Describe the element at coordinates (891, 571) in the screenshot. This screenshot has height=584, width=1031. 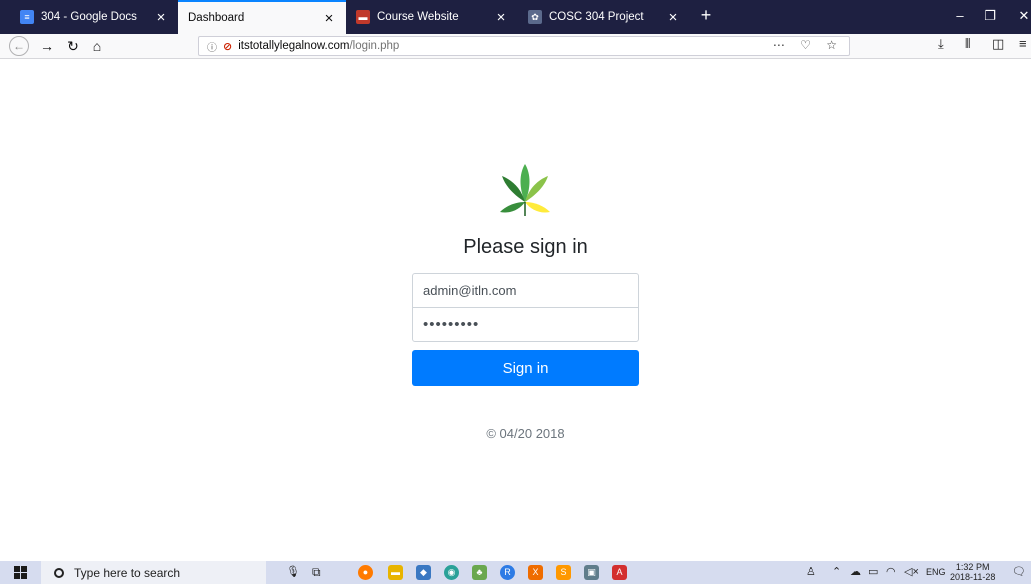
I see `wifi-icon: ◠` at that location.